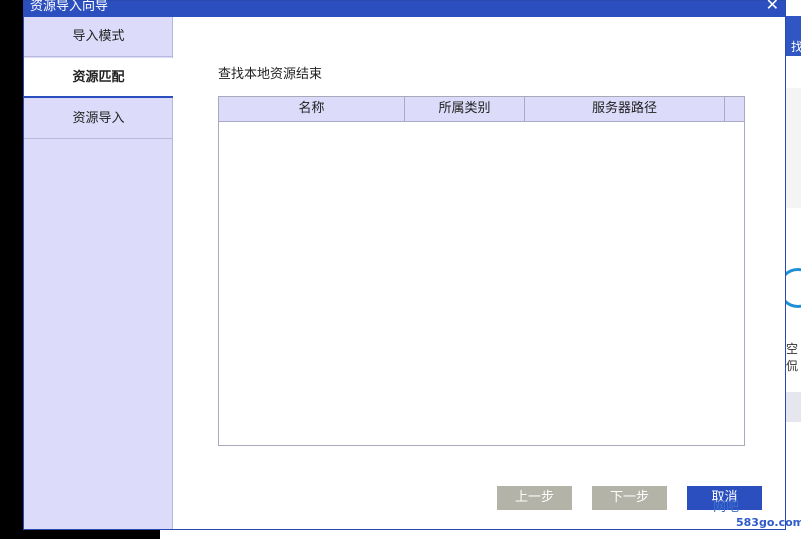  Describe the element at coordinates (404, 8) in the screenshot. I see `title-bar: 资源导入向导 ✕` at that location.